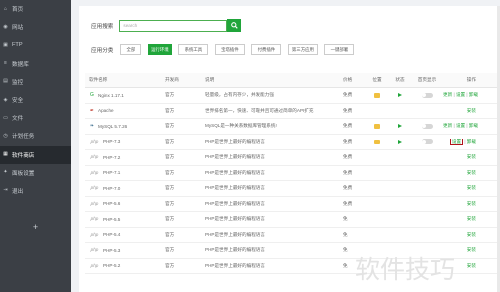 This screenshot has height=292, width=500. Describe the element at coordinates (234, 25) in the screenshot. I see `search-button` at that location.